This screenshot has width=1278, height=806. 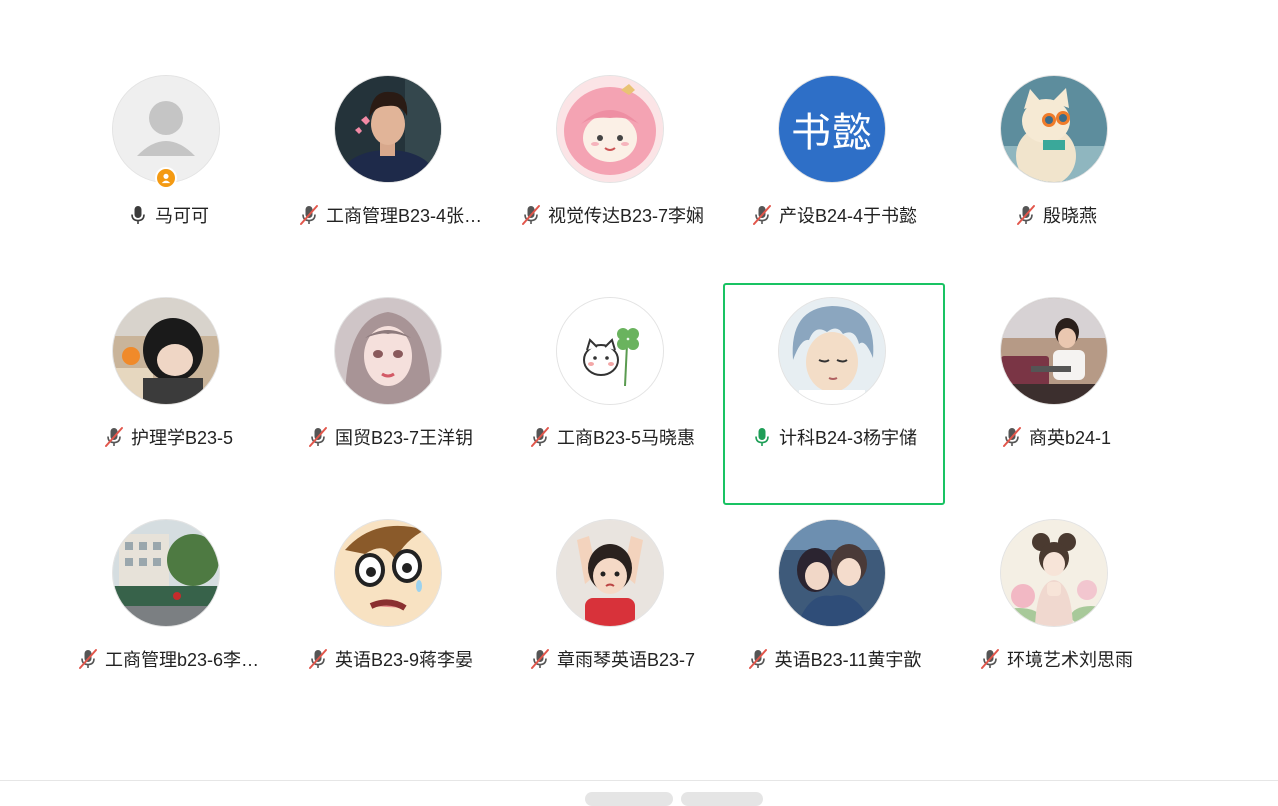 What do you see at coordinates (404, 438) in the screenshot?
I see `participant-name: 国贸B23-7王洋钥` at bounding box center [404, 438].